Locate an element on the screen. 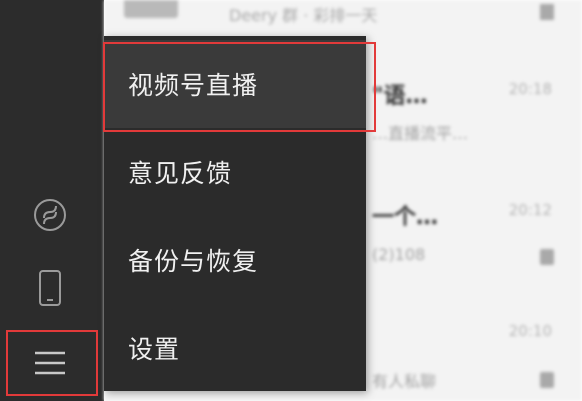 This screenshot has height=401, width=582. chat-time: 20:18 is located at coordinates (530, 89).